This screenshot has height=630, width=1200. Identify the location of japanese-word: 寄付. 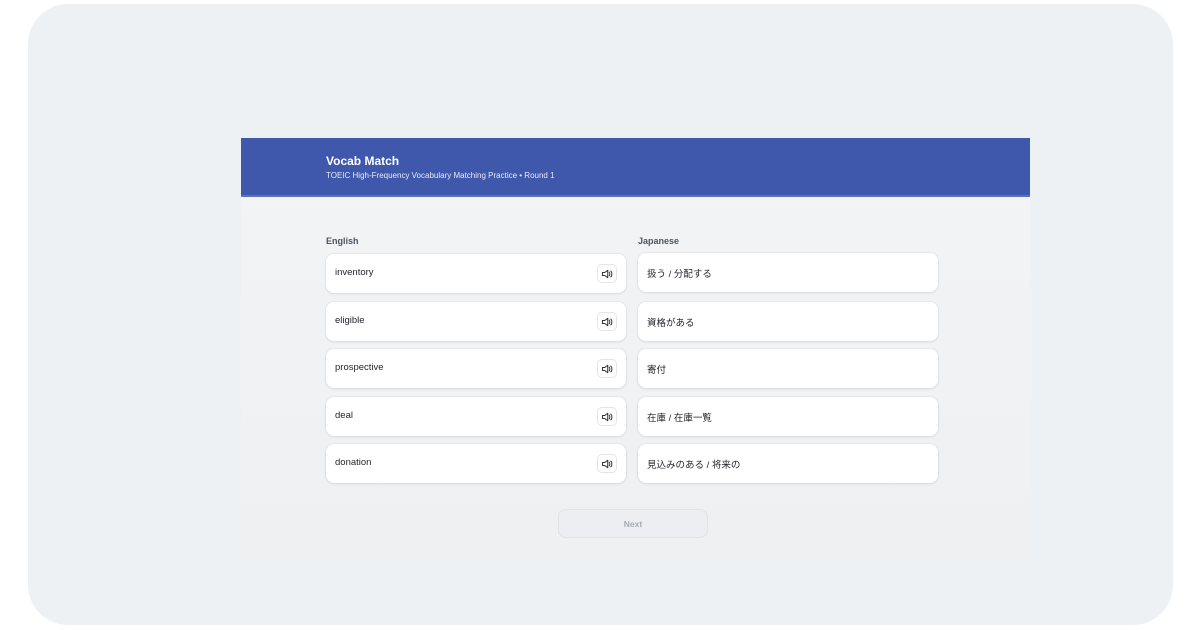
(657, 370).